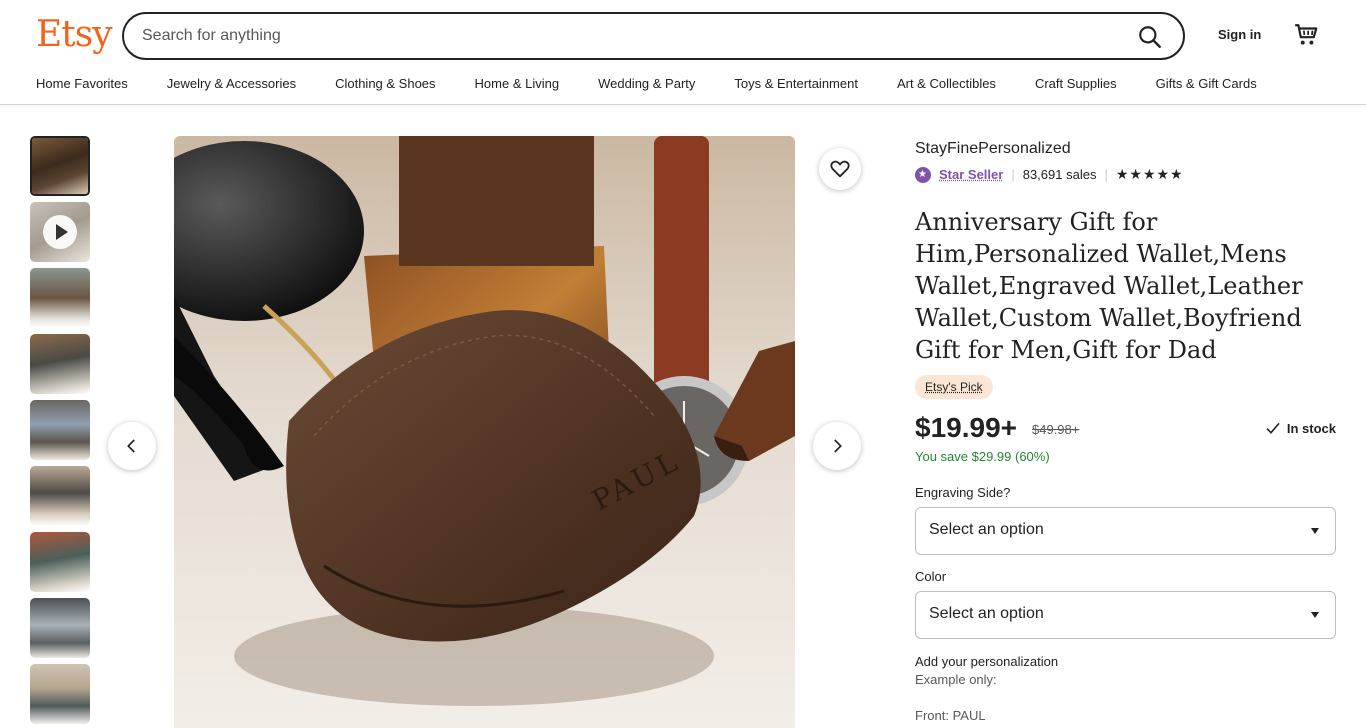  Describe the element at coordinates (1311, 428) in the screenshot. I see `stock-label: In stock` at that location.